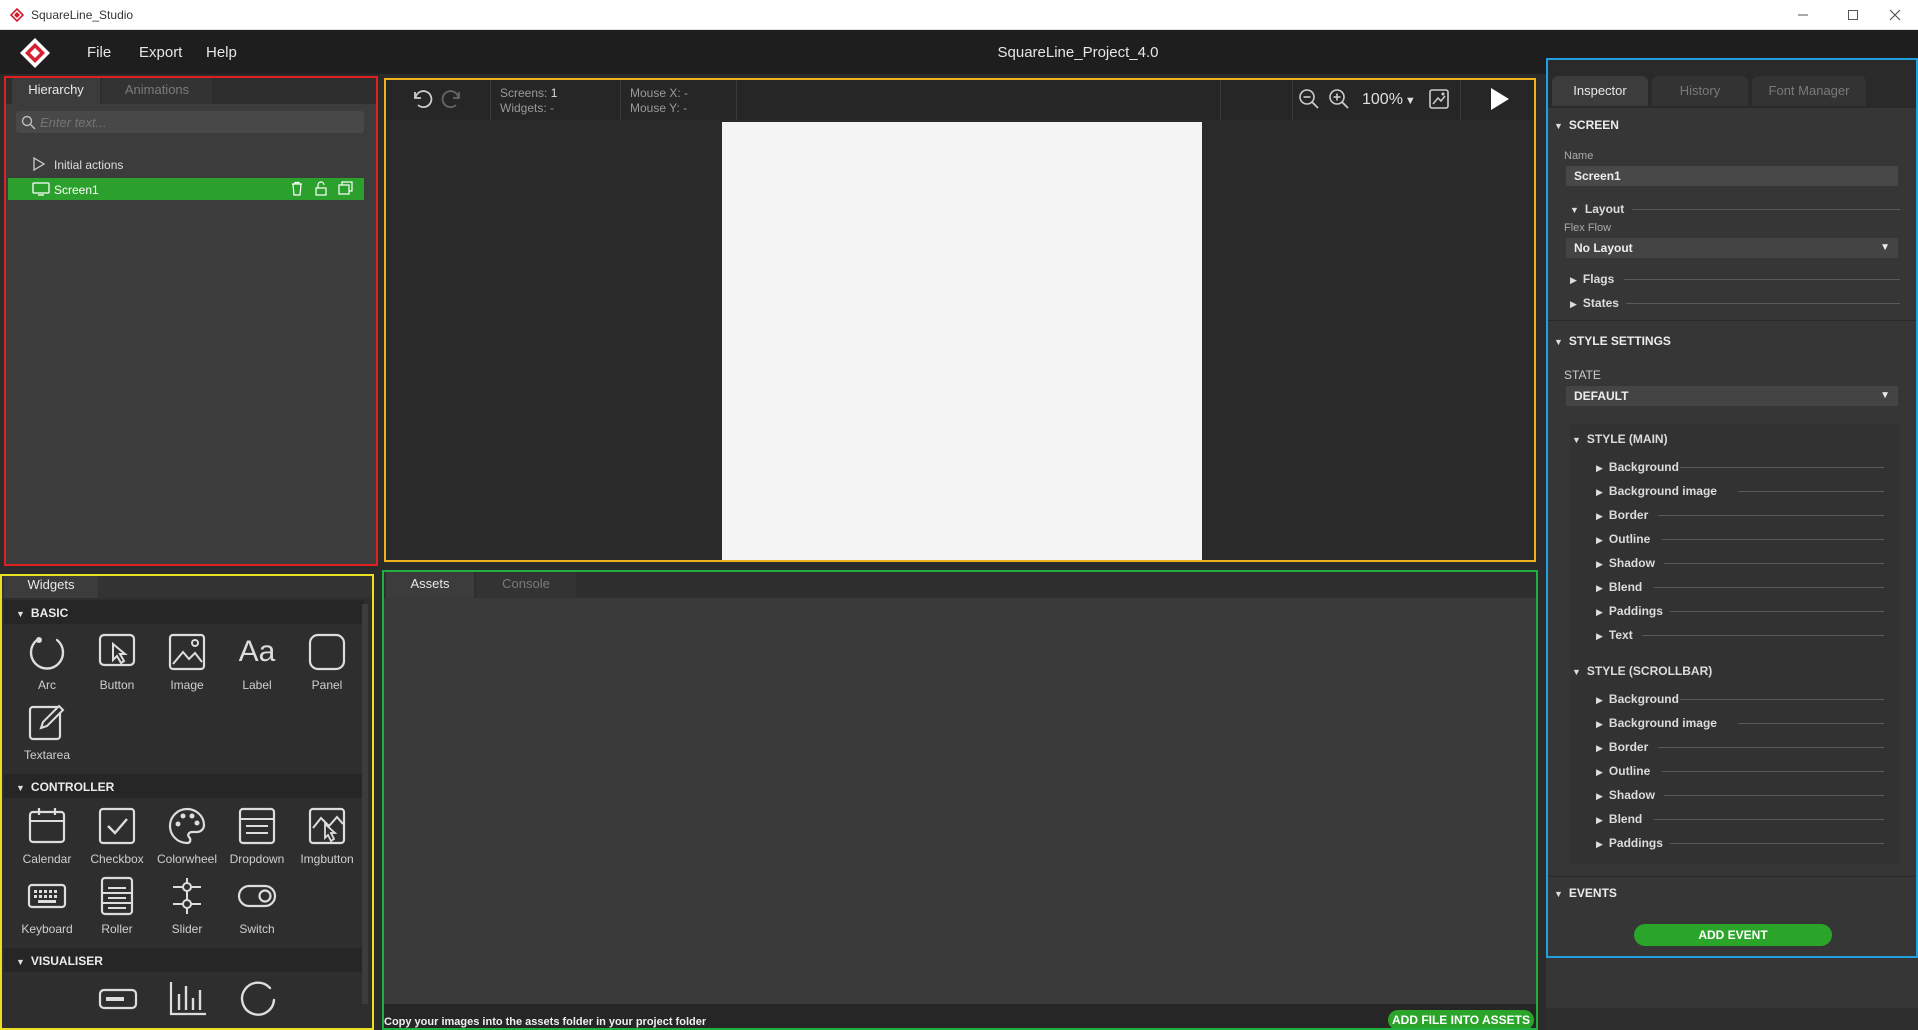  Describe the element at coordinates (1733, 935) in the screenshot. I see `add-event-button: ADD EVENT` at that location.